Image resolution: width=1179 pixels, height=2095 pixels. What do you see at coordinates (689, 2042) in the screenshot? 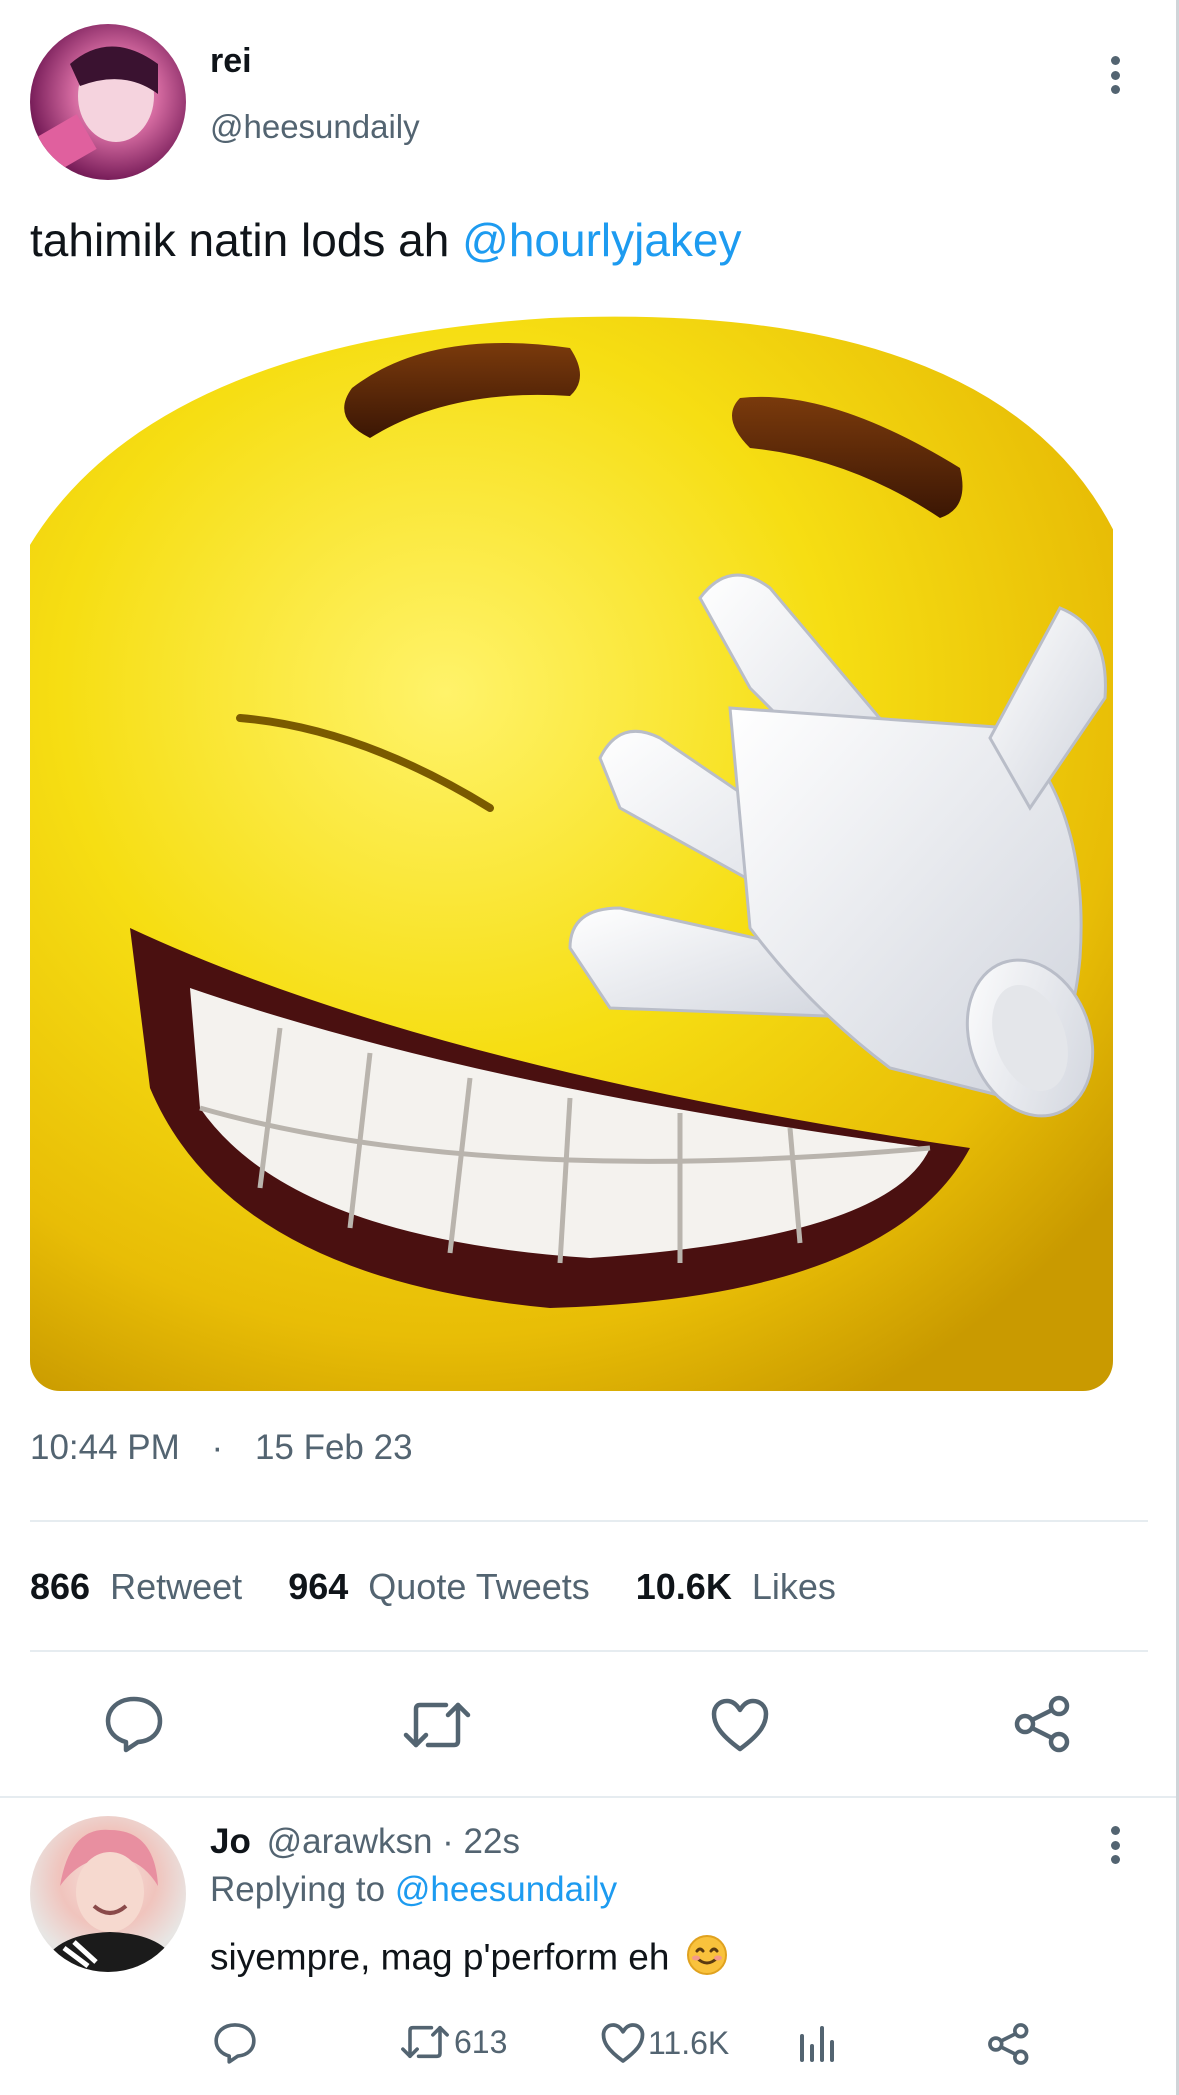
I see `reply-like-count: 11.6K` at bounding box center [689, 2042].